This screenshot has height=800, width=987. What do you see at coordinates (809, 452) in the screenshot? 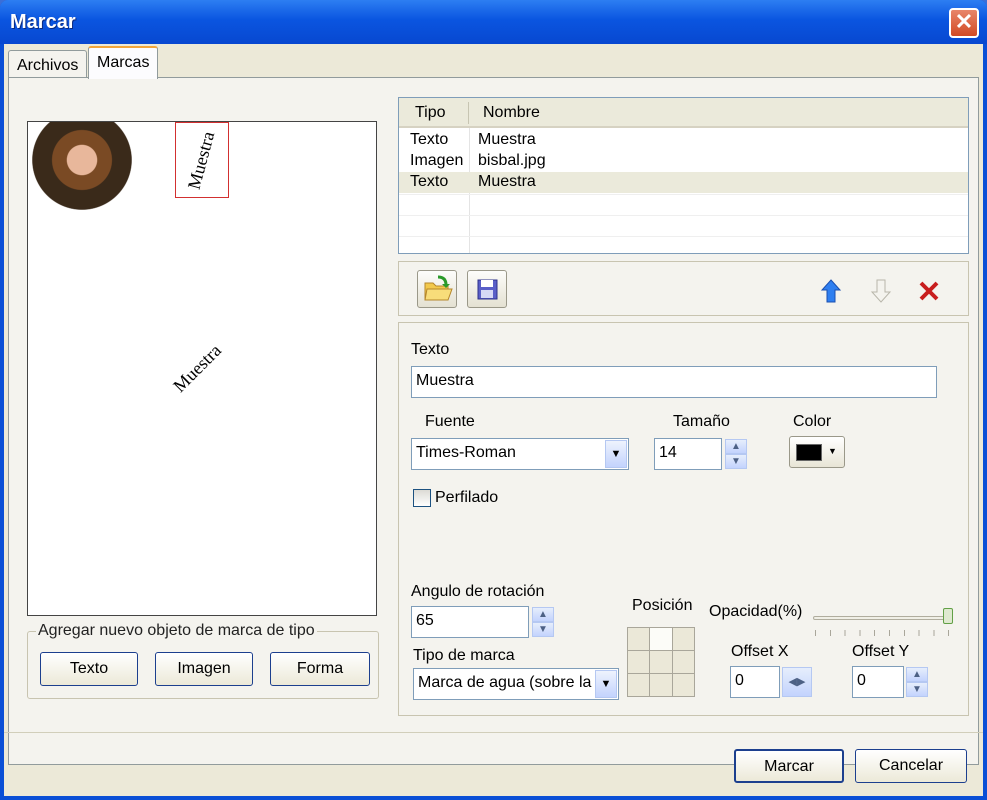
I see `color-swatch` at bounding box center [809, 452].